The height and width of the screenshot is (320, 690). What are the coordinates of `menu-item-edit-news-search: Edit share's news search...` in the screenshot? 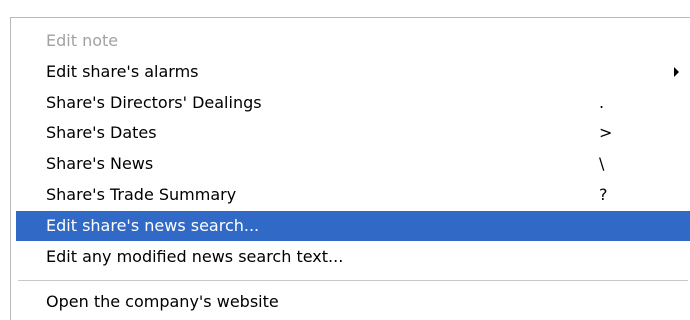 It's located at (353, 226).